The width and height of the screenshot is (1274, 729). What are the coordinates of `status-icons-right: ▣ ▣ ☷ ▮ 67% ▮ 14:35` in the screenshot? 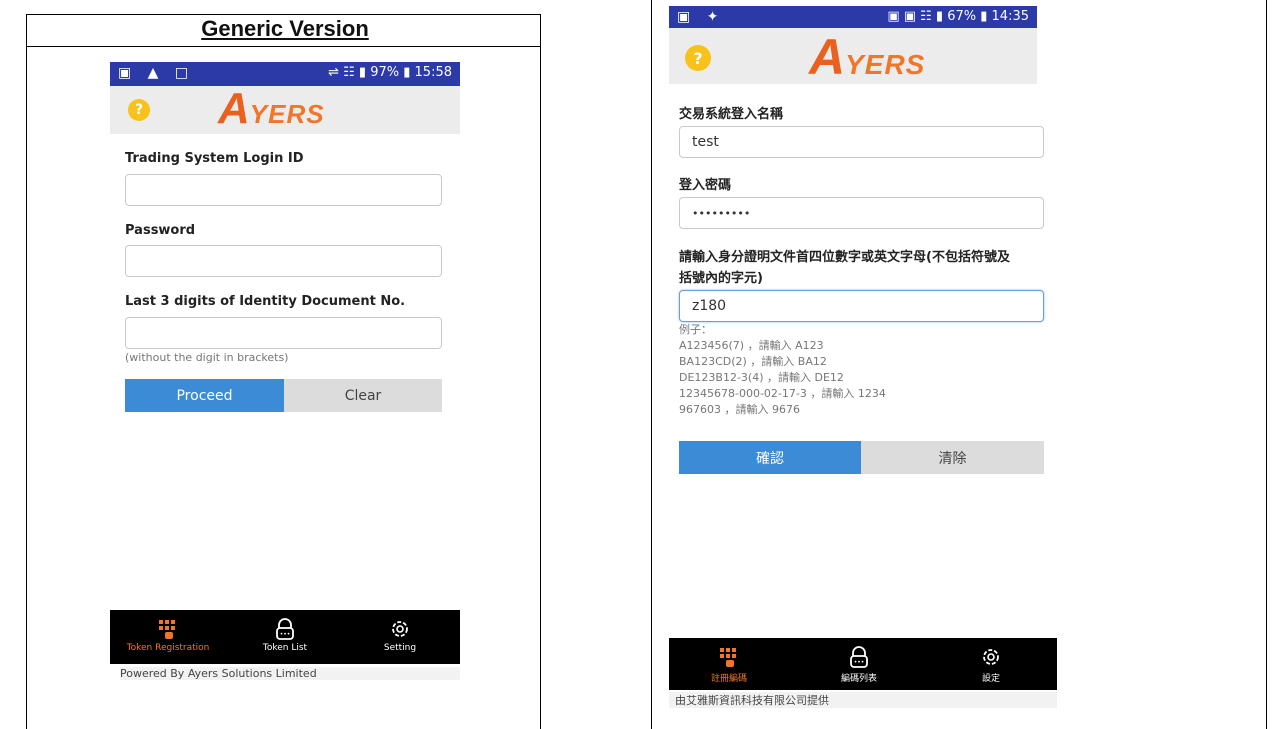 It's located at (958, 16).